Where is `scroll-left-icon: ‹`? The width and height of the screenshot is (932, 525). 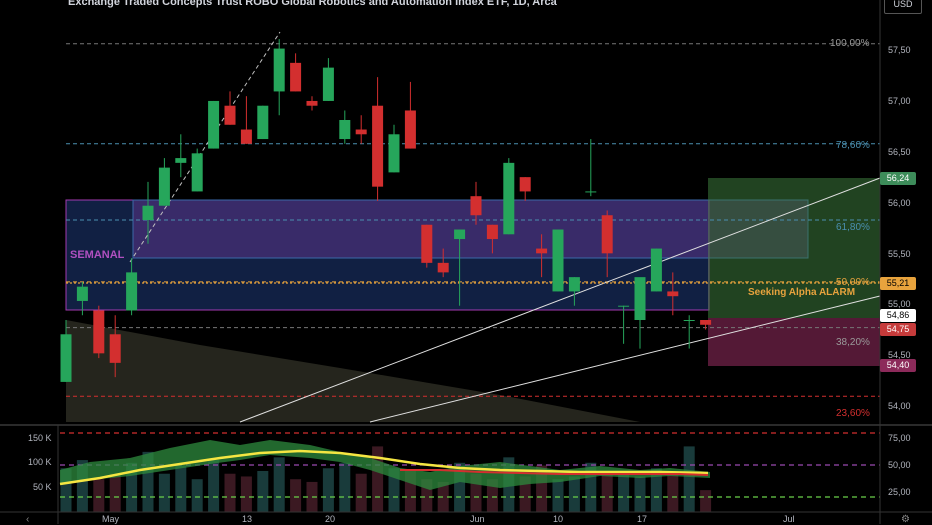 scroll-left-icon: ‹ is located at coordinates (27, 519).